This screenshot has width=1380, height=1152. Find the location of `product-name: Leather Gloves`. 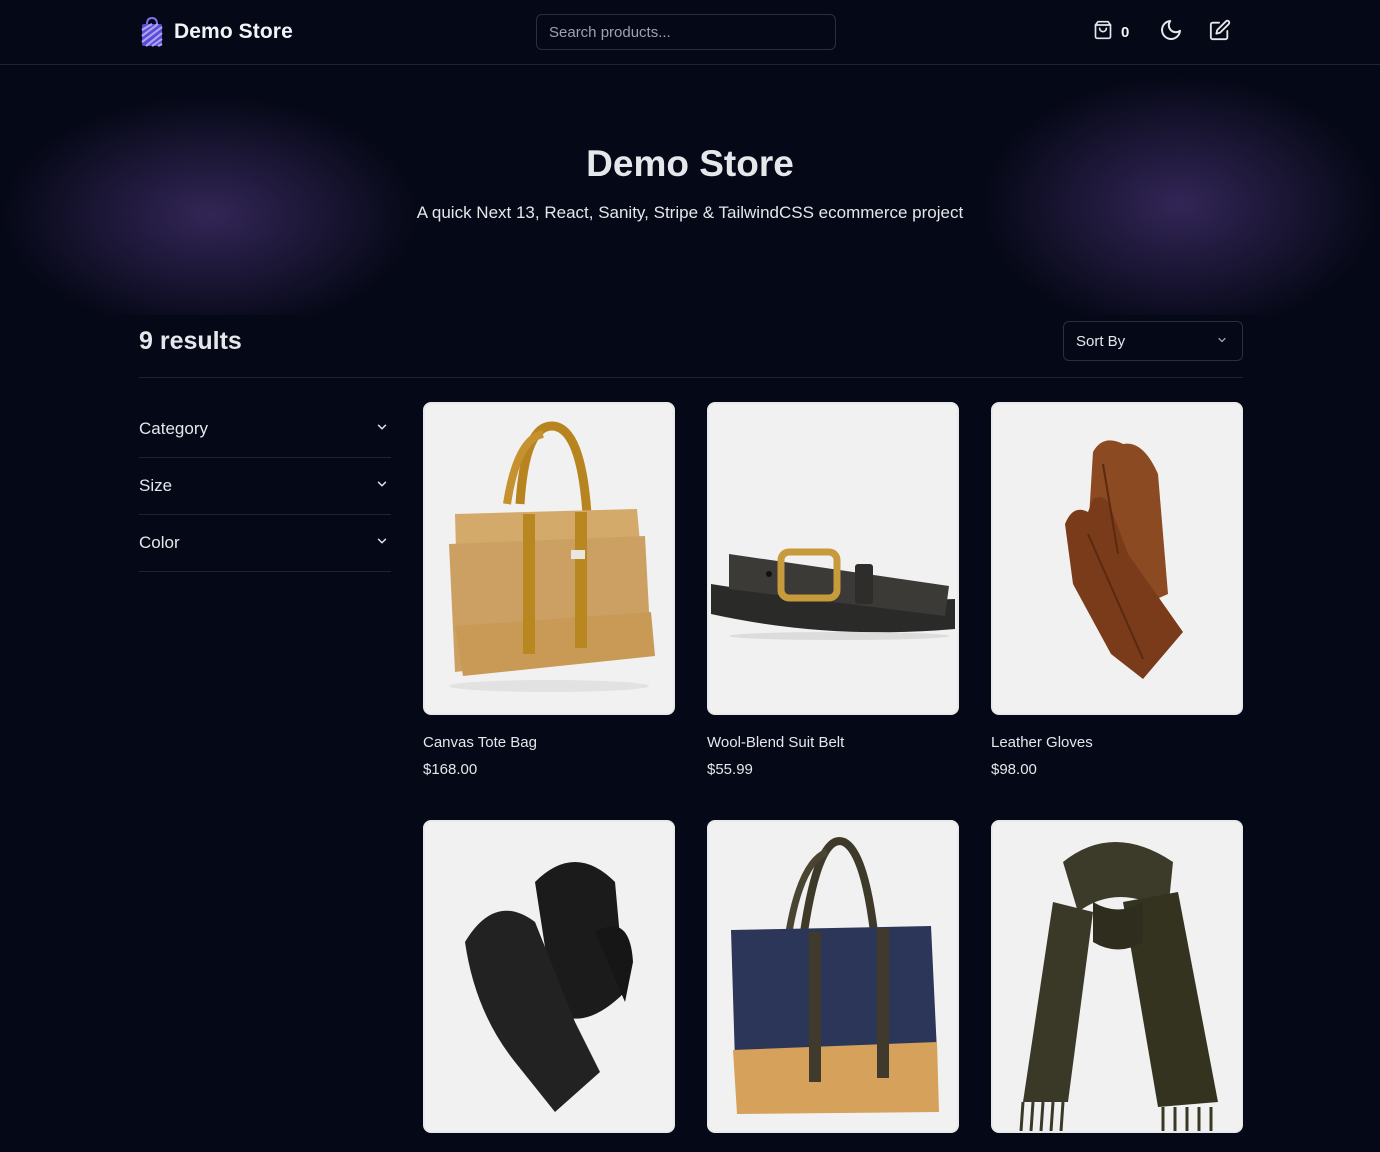

product-name: Leather Gloves is located at coordinates (1042, 742).